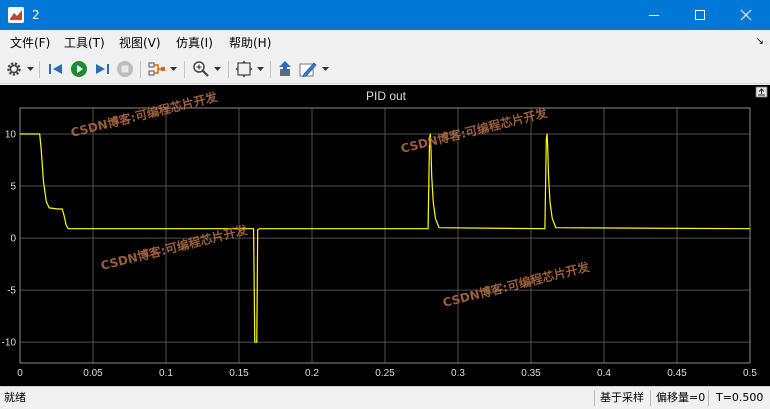 This screenshot has height=409, width=770. Describe the element at coordinates (79, 69) in the screenshot. I see `run-icon` at that location.